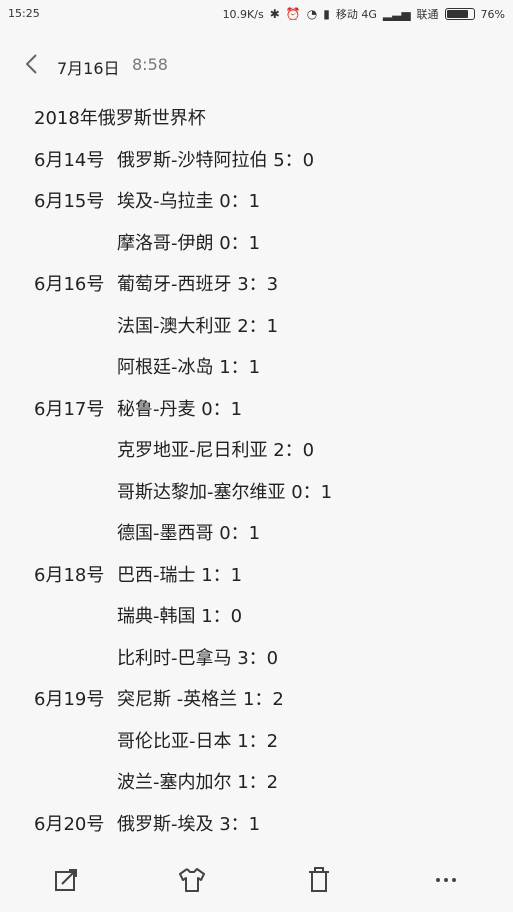 This screenshot has width=513, height=912. I want to click on bluetooth-icon: ✱, so click(274, 14).